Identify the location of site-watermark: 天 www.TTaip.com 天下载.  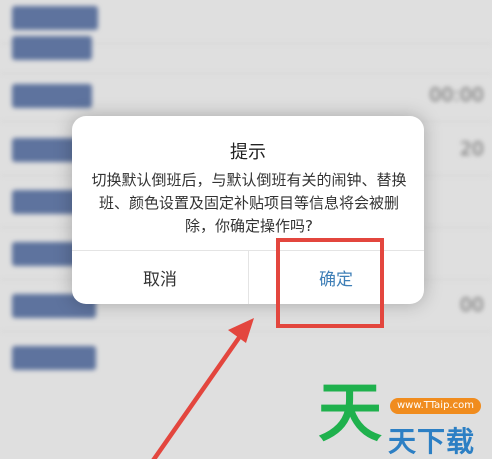
(405, 420).